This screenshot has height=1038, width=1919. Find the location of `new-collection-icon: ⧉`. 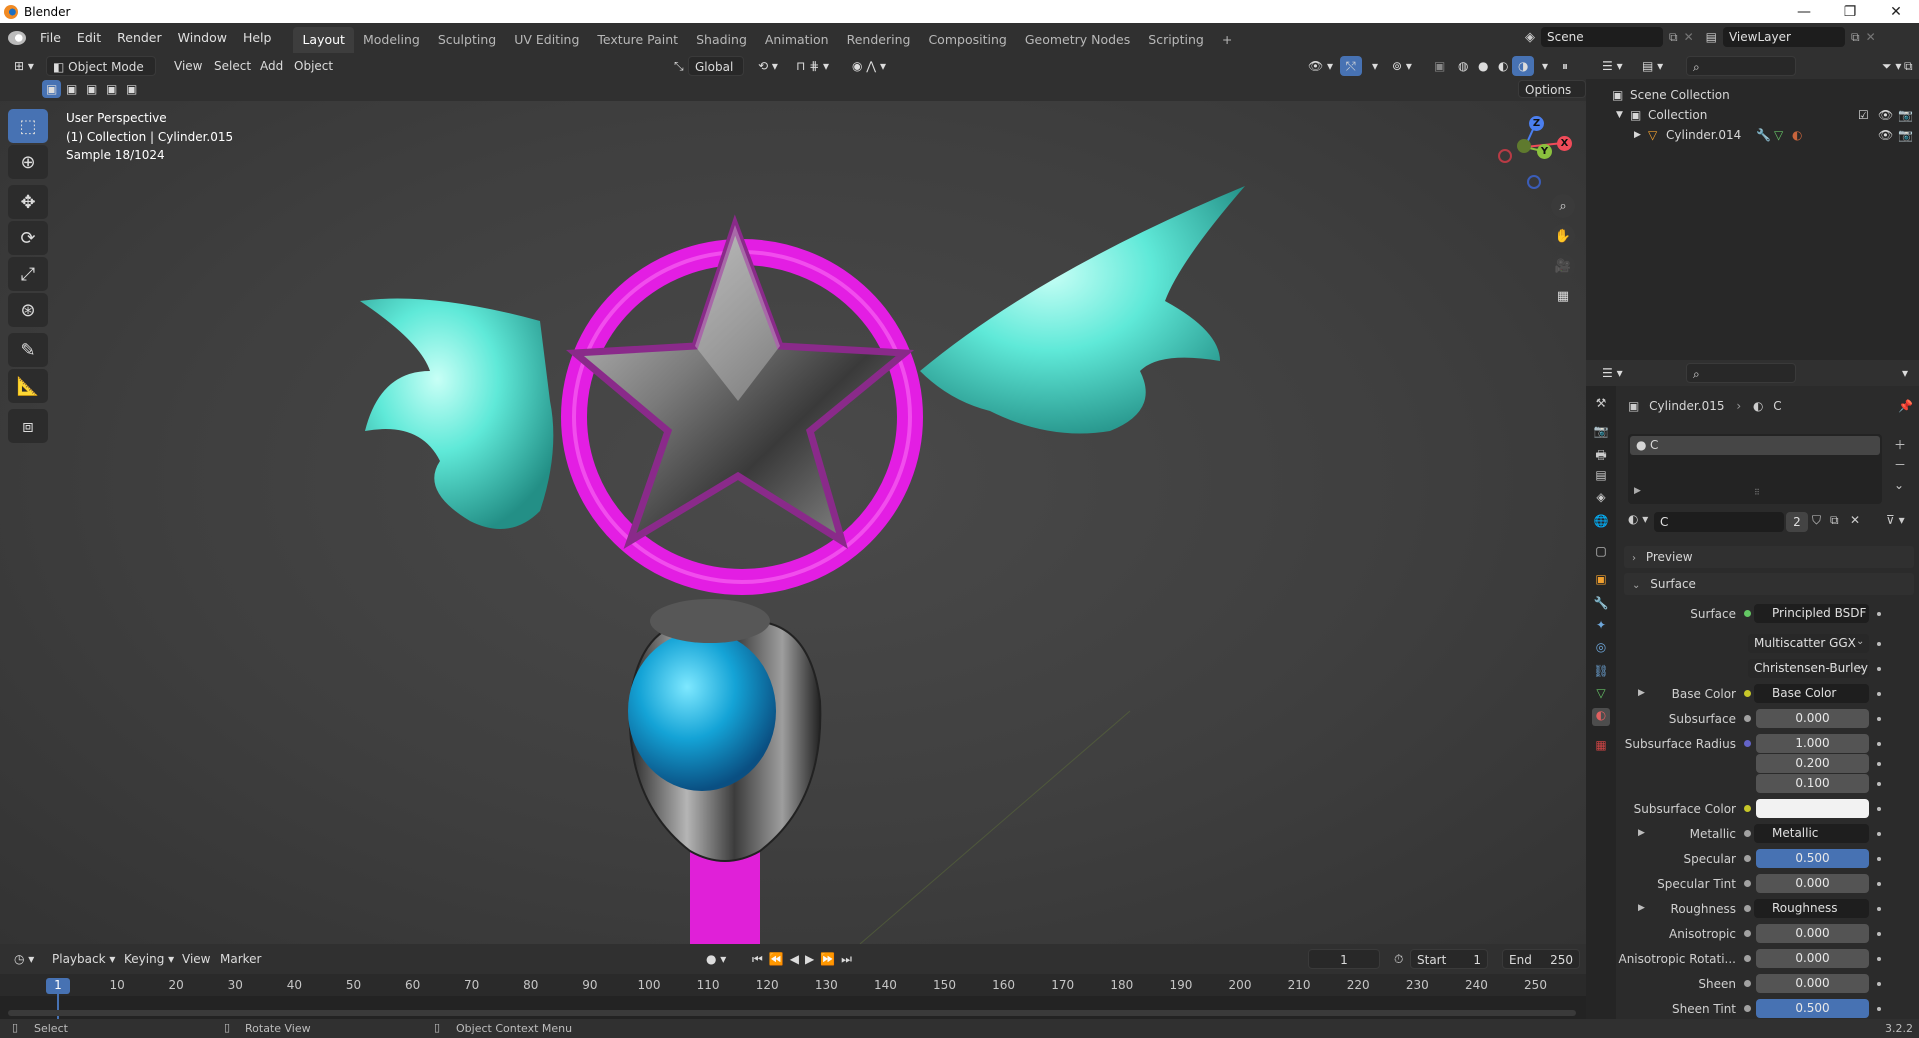

new-collection-icon: ⧉ is located at coordinates (1908, 66).